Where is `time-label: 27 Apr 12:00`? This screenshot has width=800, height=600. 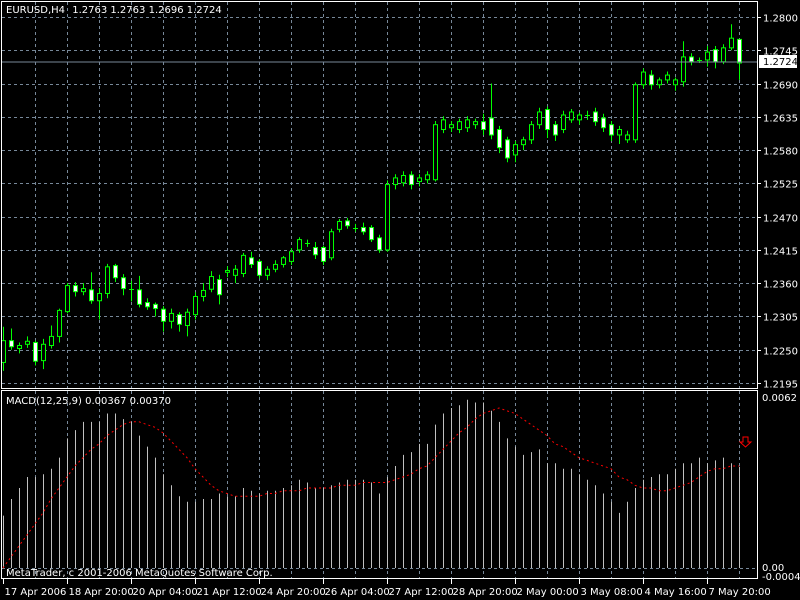
time-label: 27 Apr 12:00 is located at coordinates (421, 592).